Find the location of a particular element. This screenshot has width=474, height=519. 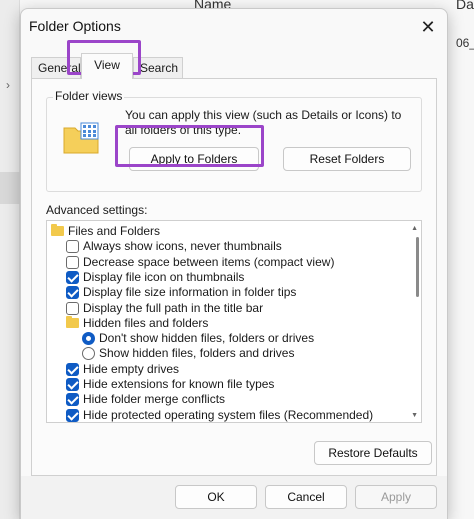

apply-button: Apply is located at coordinates (396, 497).